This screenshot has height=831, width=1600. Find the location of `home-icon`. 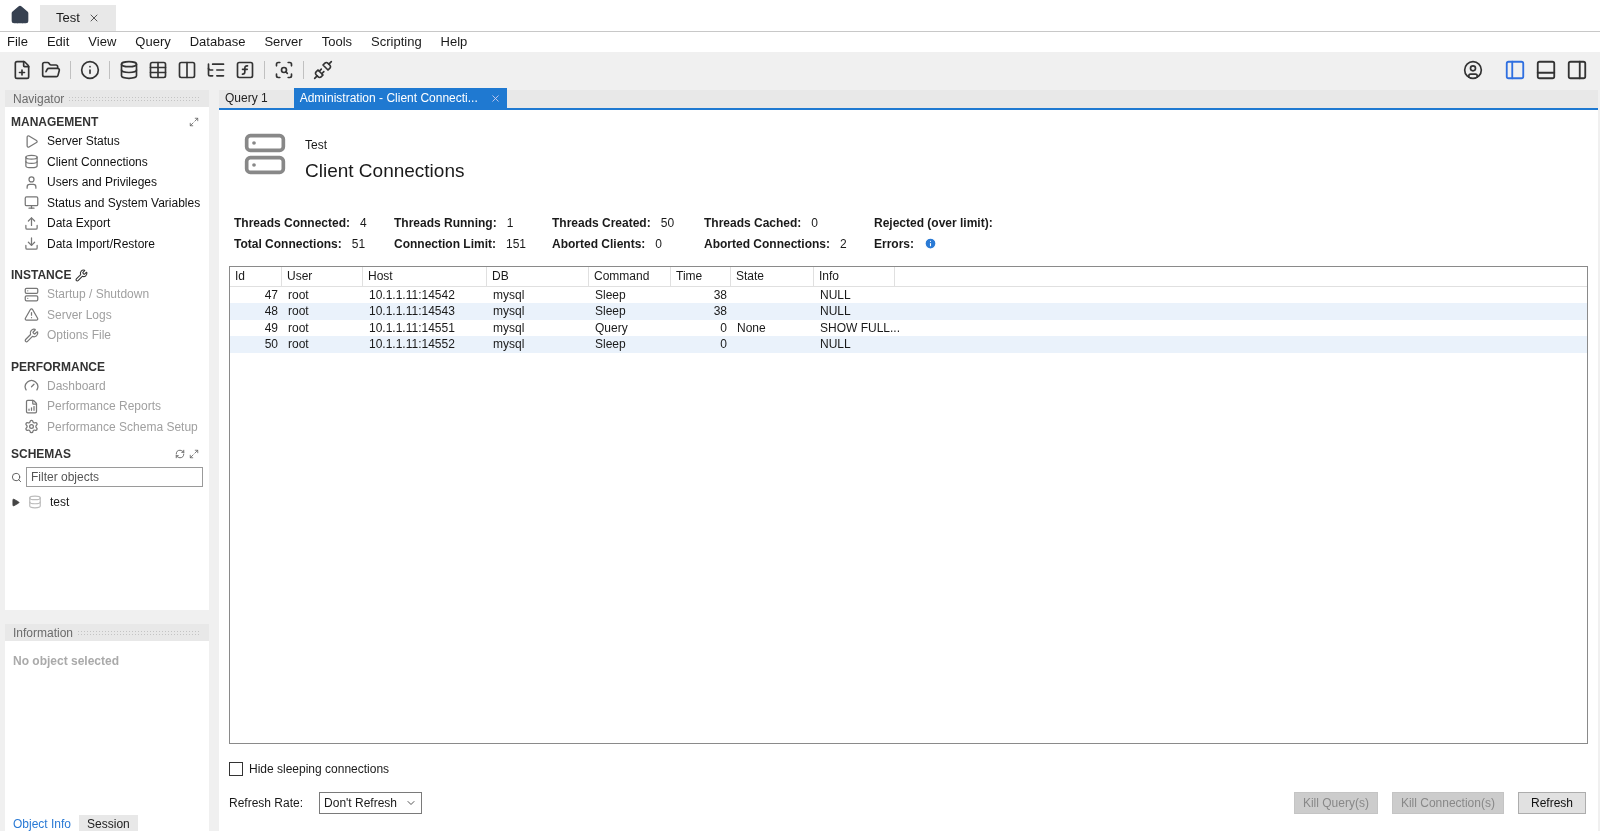

home-icon is located at coordinates (20, 15).